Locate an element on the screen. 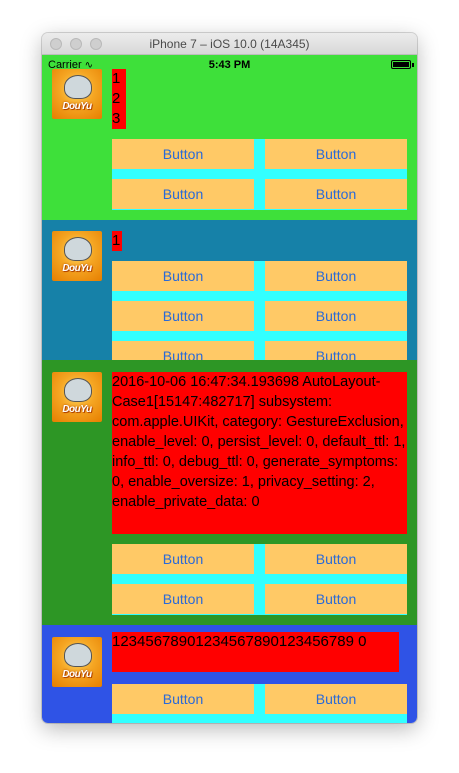 This screenshot has width=459, height=773. cell-label: 1 is located at coordinates (117, 241).